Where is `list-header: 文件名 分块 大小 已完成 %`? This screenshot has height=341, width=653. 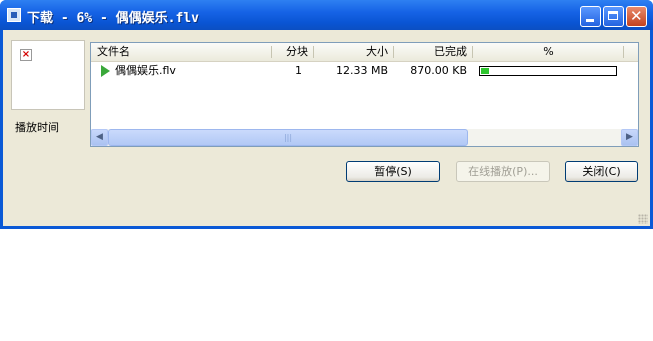 list-header: 文件名 分块 大小 已完成 % is located at coordinates (364, 52).